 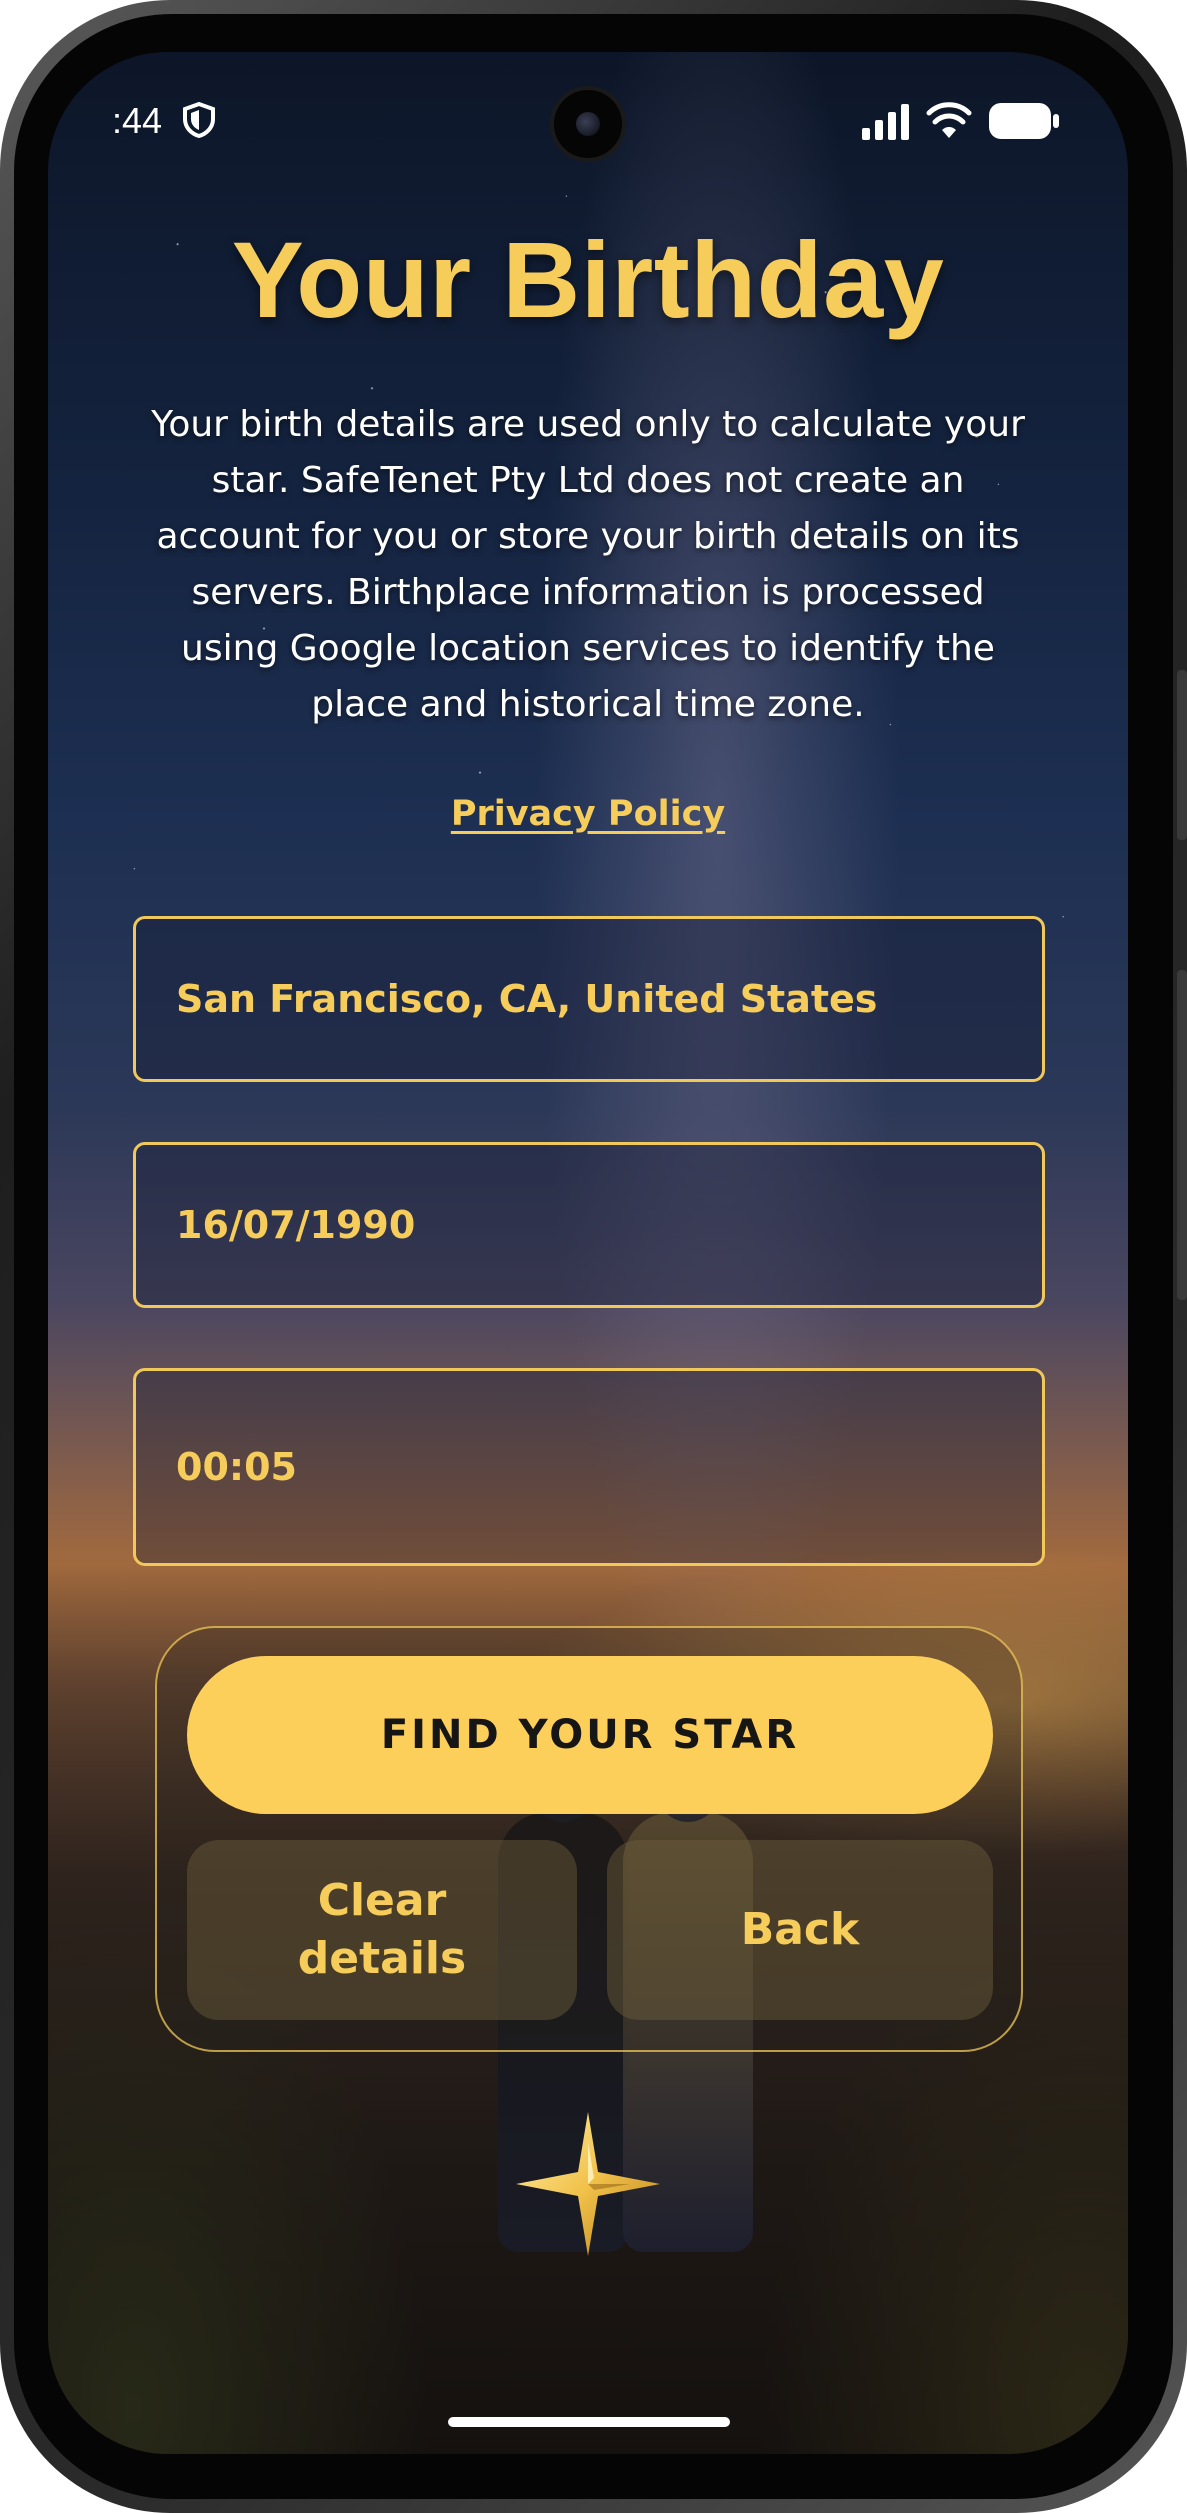 What do you see at coordinates (1182, 1135) in the screenshot?
I see `volume-button` at bounding box center [1182, 1135].